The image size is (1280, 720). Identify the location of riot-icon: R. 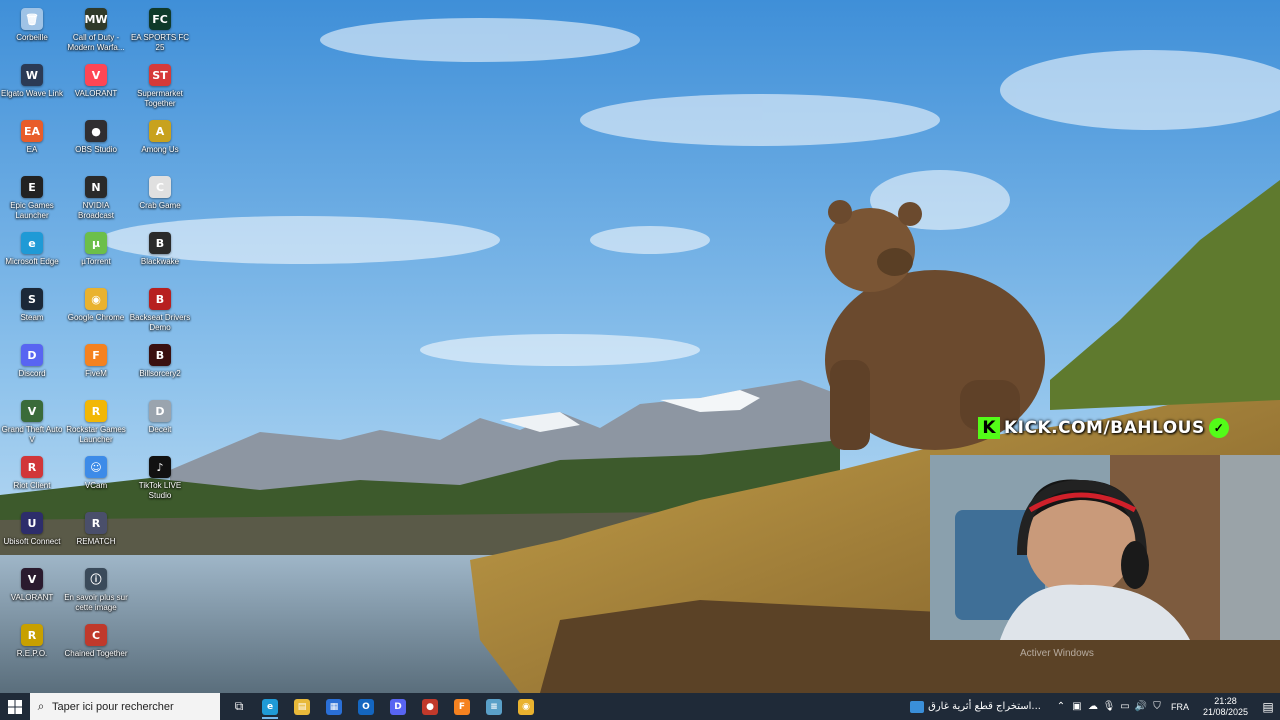
(32, 467).